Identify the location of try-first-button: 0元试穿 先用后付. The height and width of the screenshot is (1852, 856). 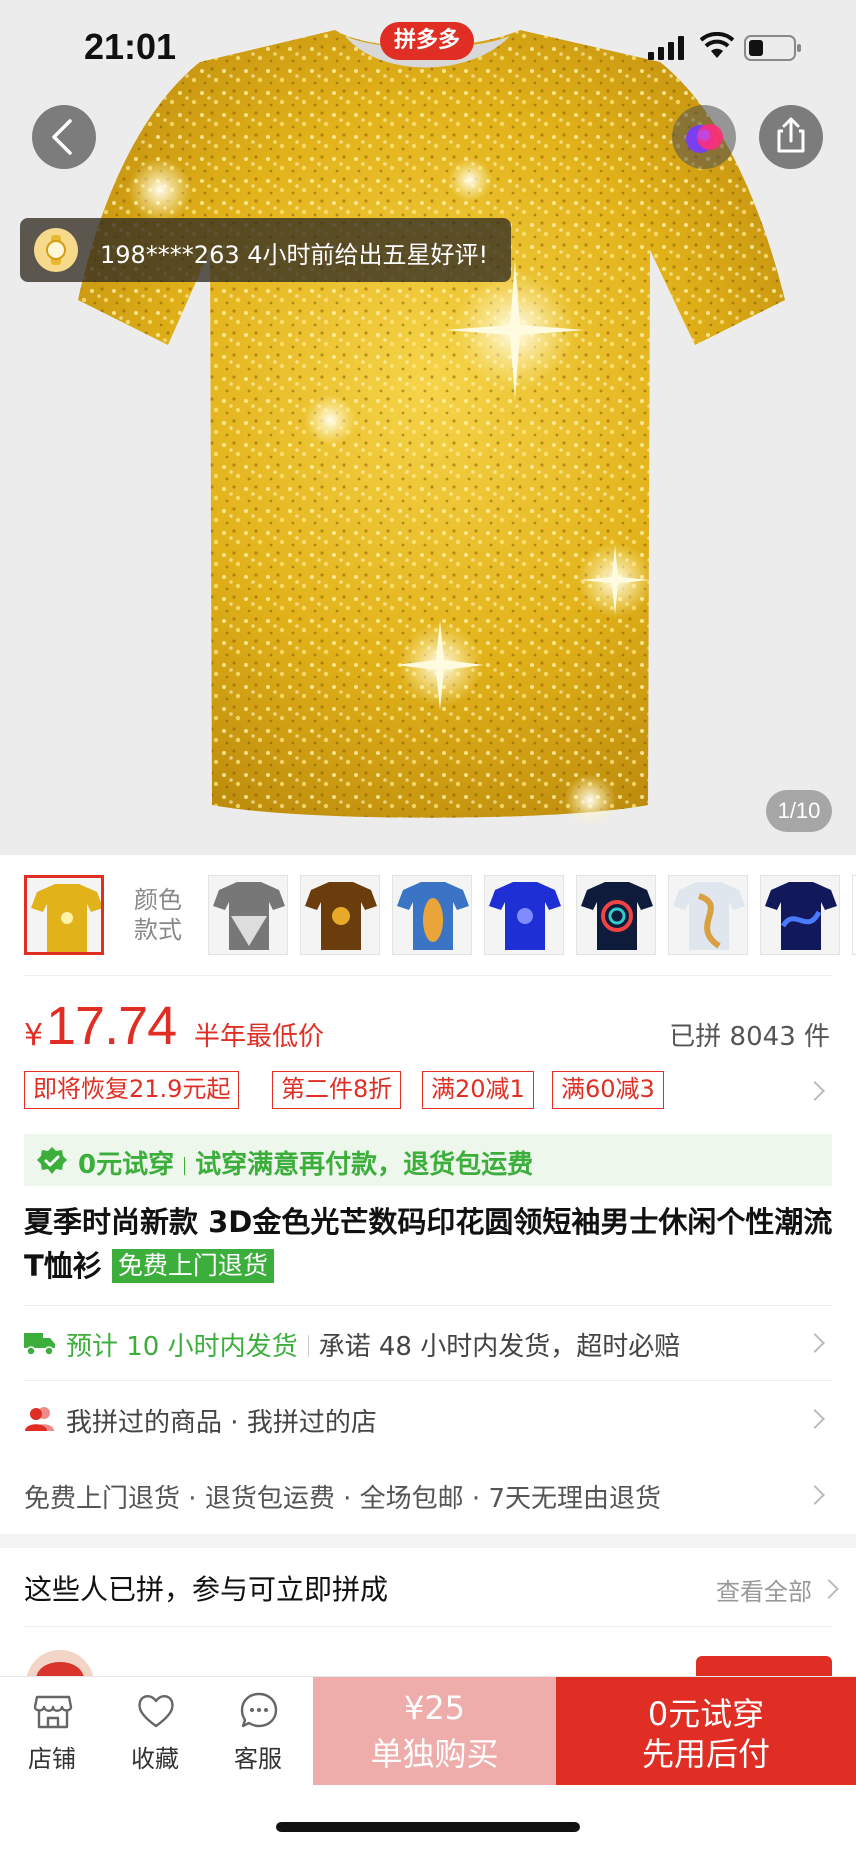
(706, 1731).